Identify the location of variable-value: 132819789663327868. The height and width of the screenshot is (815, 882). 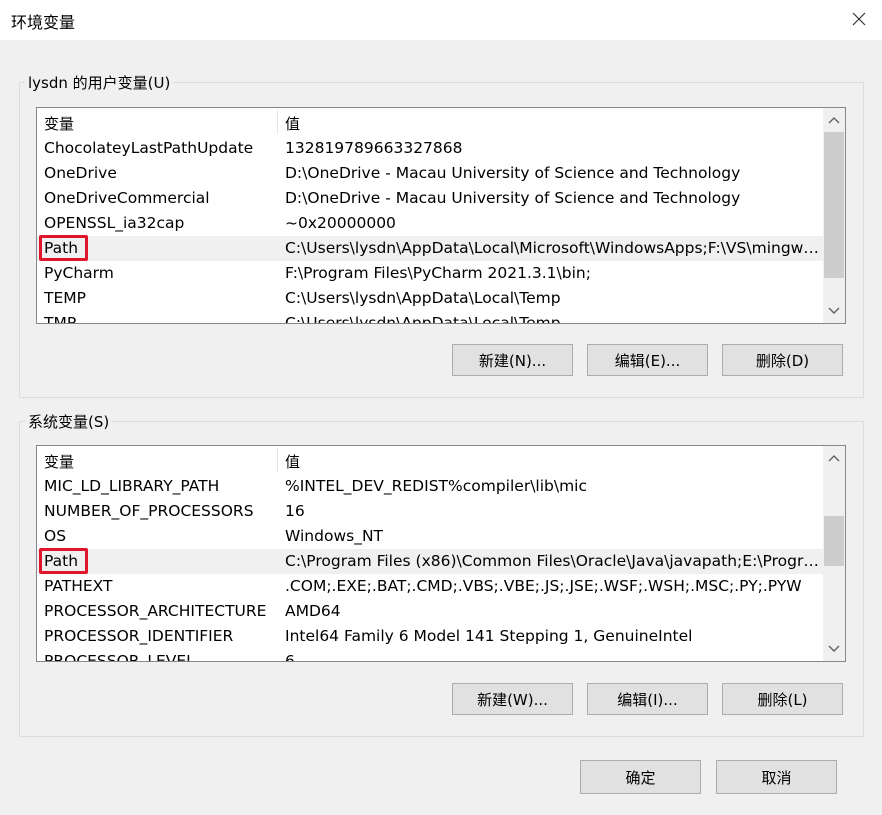
(374, 148).